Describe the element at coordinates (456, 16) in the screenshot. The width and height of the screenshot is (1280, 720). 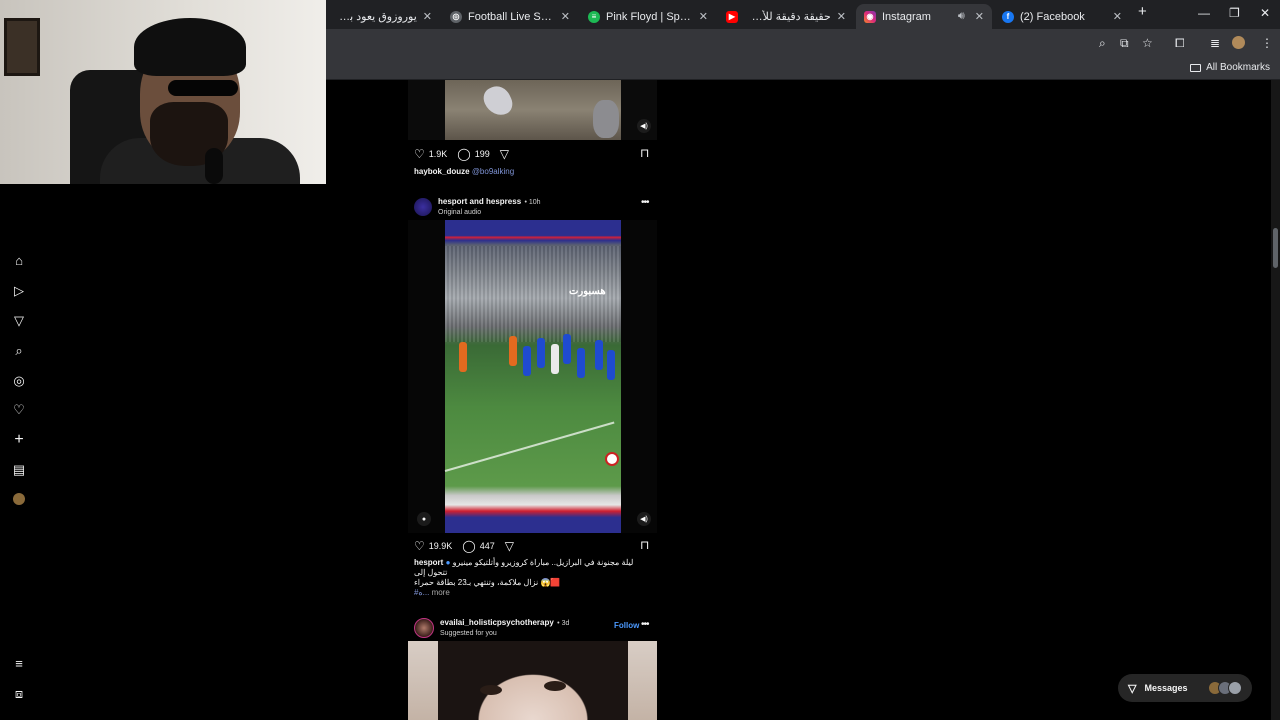
I see `globe-icon: ◎` at that location.